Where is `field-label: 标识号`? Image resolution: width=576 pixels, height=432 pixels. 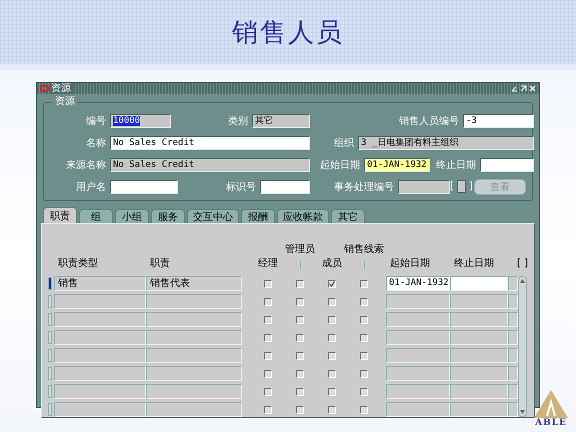 field-label: 标识号 is located at coordinates (241, 187).